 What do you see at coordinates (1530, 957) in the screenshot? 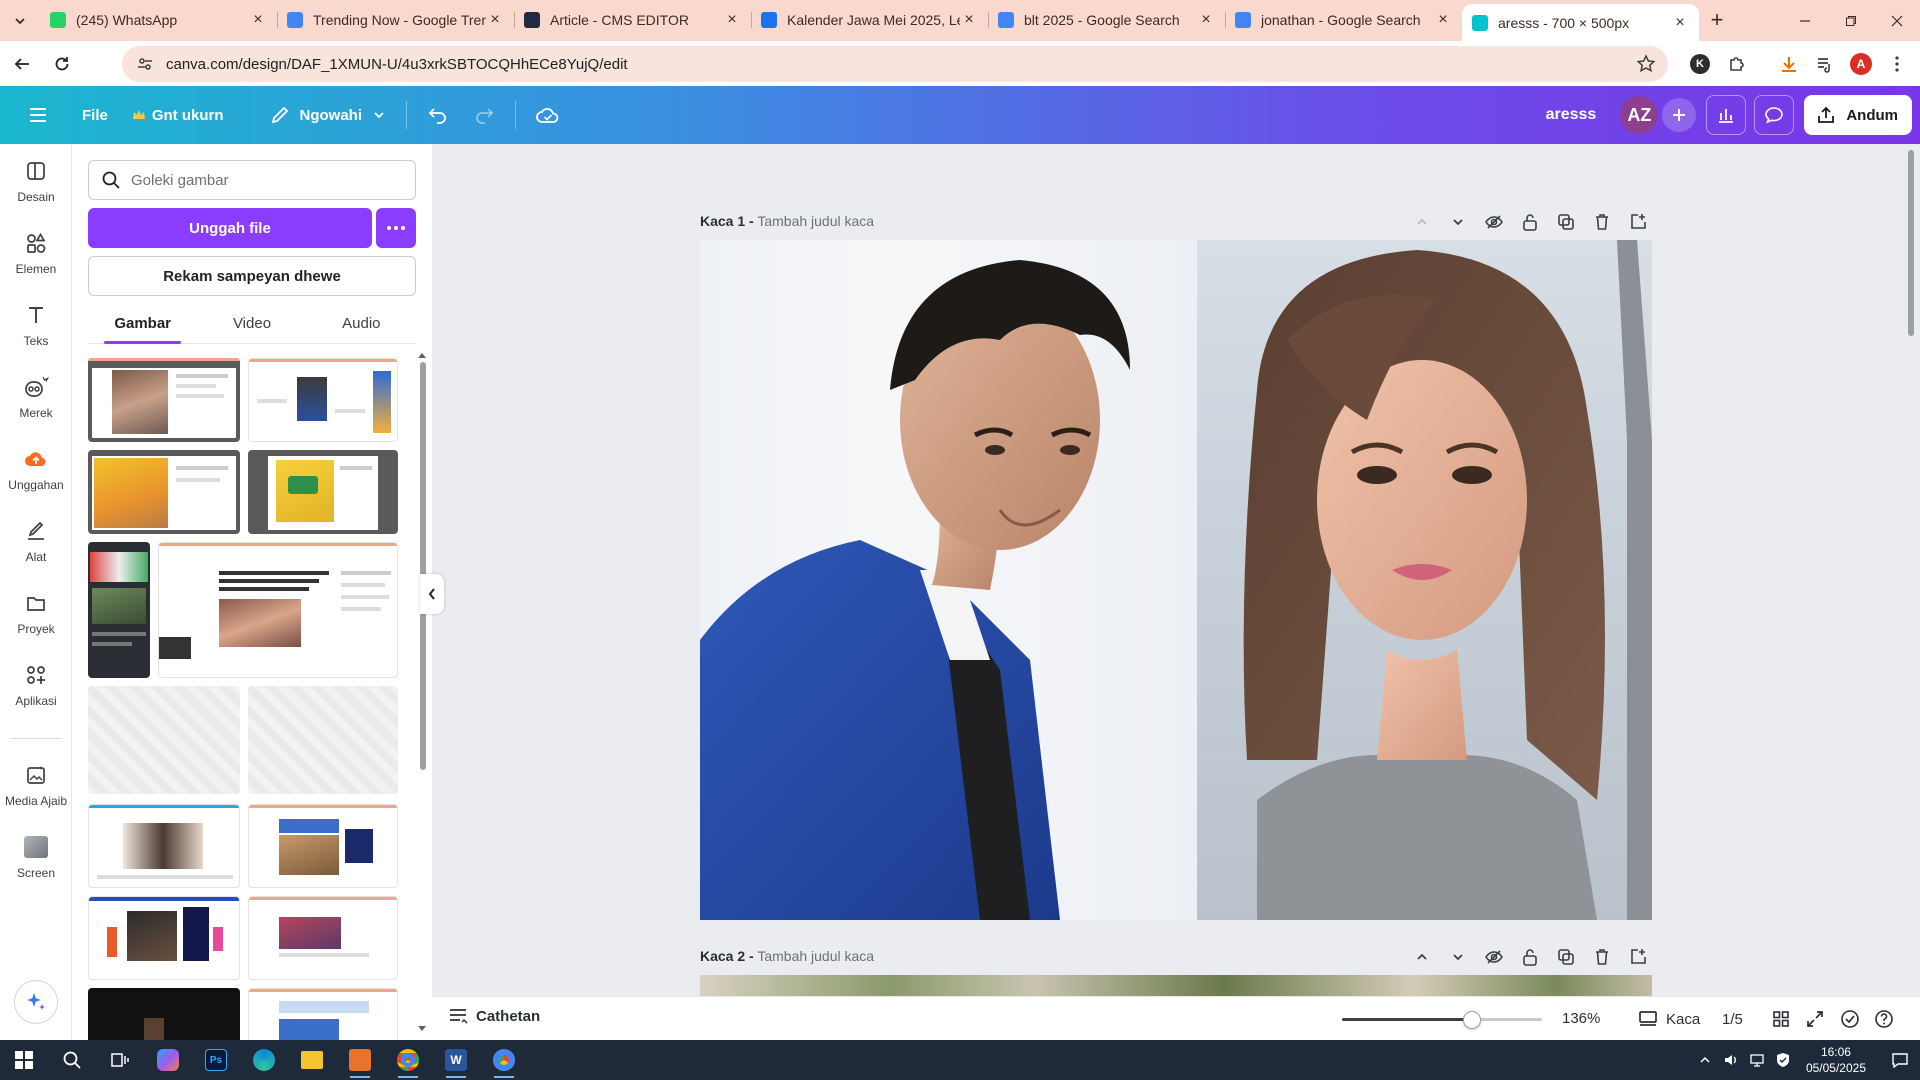
I see `lock-page-button` at bounding box center [1530, 957].